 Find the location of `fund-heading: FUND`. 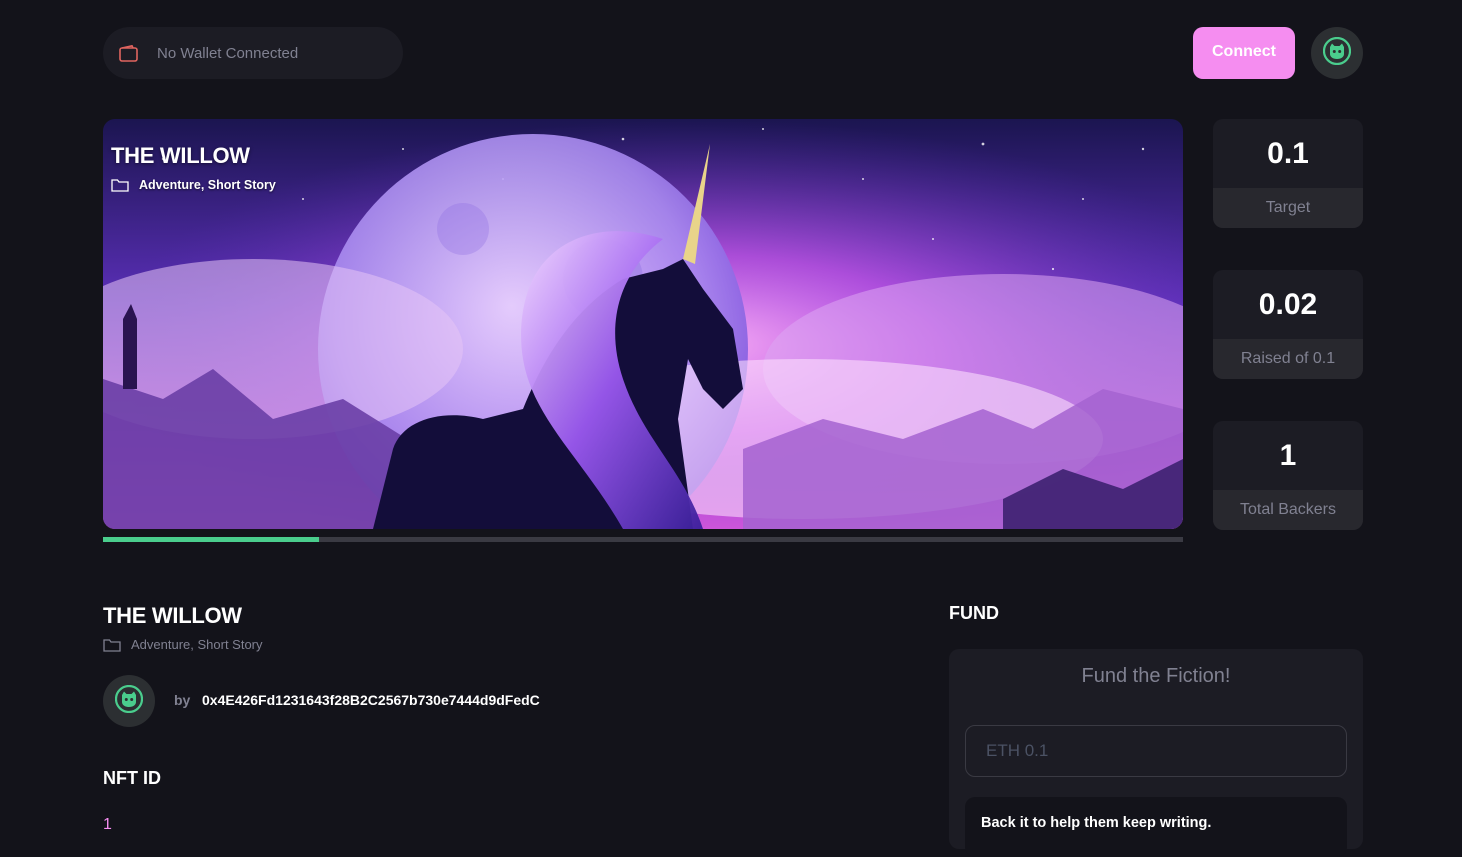

fund-heading: FUND is located at coordinates (974, 613).